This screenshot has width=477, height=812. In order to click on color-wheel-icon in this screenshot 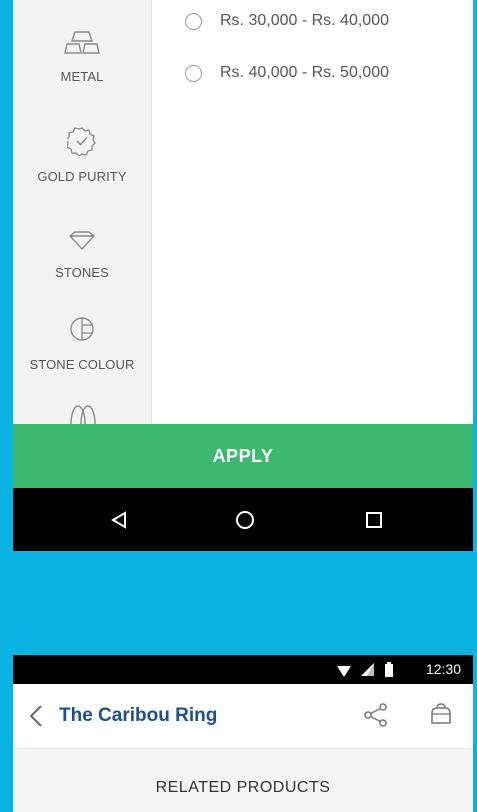, I will do `click(82, 330)`.